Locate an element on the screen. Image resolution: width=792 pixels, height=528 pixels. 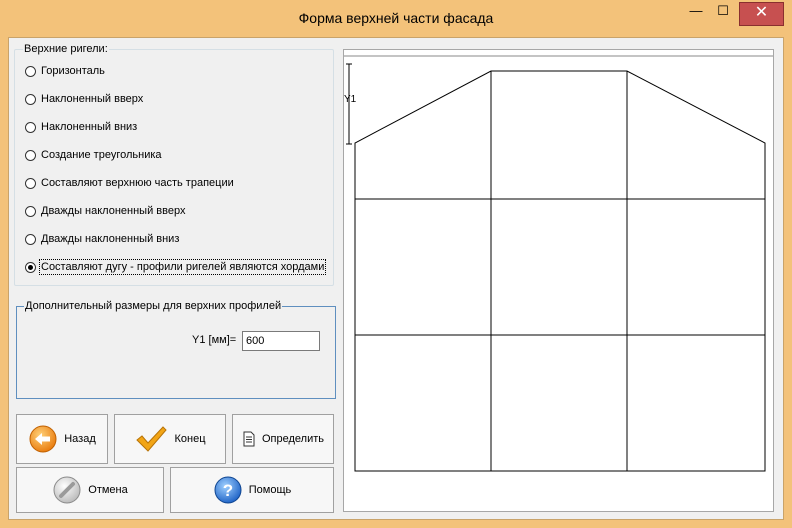
close-icon: ✕ is located at coordinates (761, 12).